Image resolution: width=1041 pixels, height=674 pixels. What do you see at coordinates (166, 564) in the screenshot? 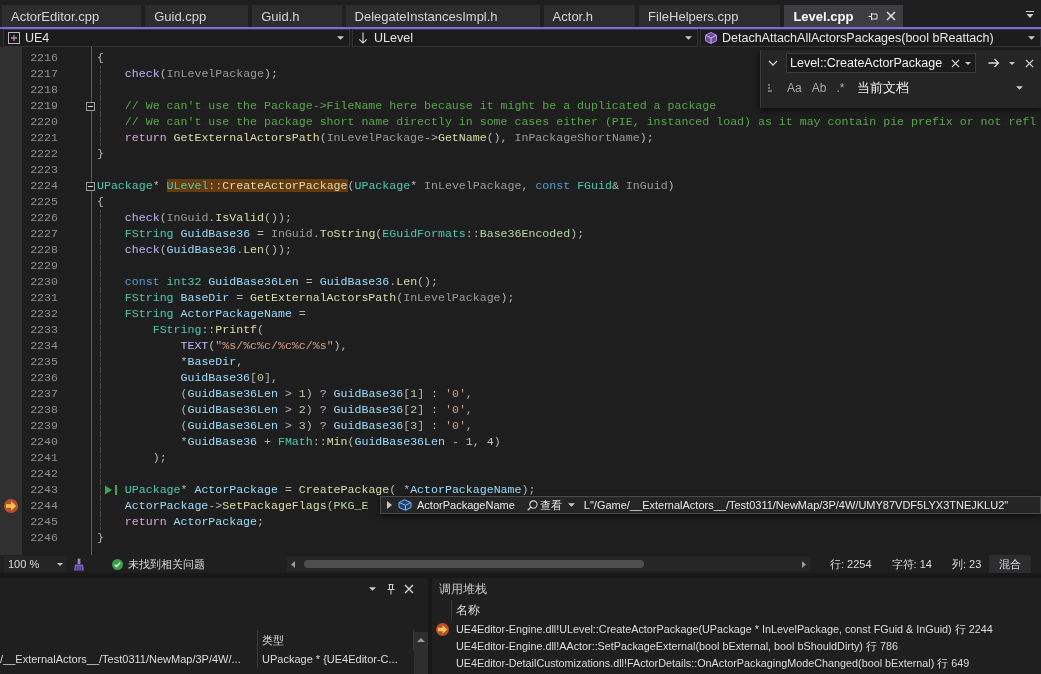
I see `issues-status: 未找到相关问题` at bounding box center [166, 564].